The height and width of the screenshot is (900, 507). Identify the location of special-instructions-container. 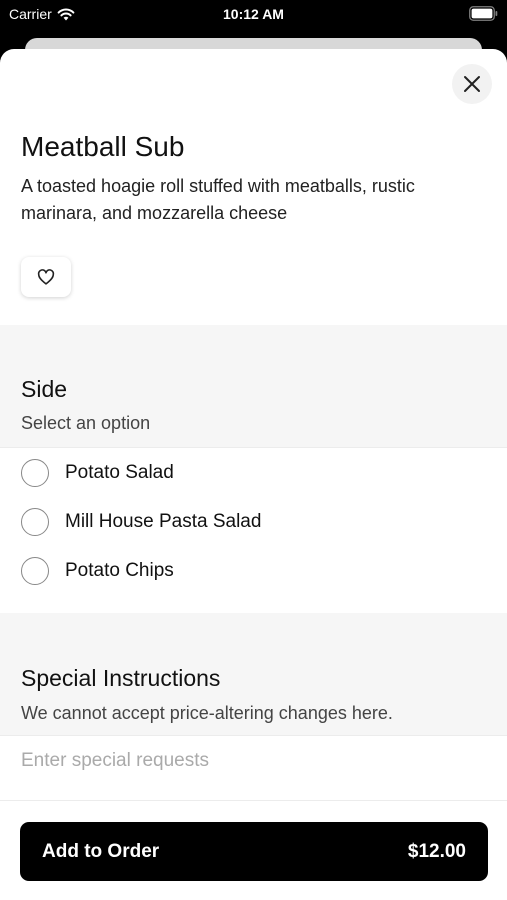
(253, 768).